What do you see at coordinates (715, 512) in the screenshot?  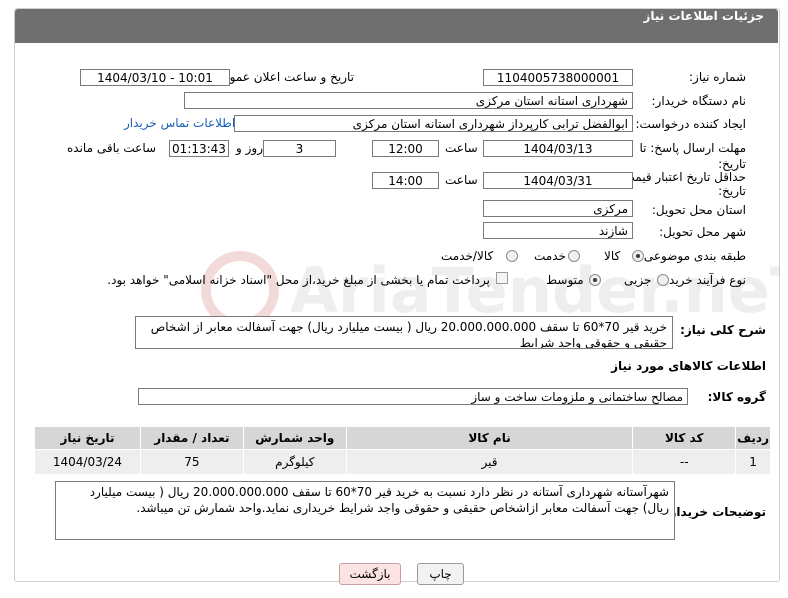 I see `buyer-notes-label: توضیحات خریدار:` at bounding box center [715, 512].